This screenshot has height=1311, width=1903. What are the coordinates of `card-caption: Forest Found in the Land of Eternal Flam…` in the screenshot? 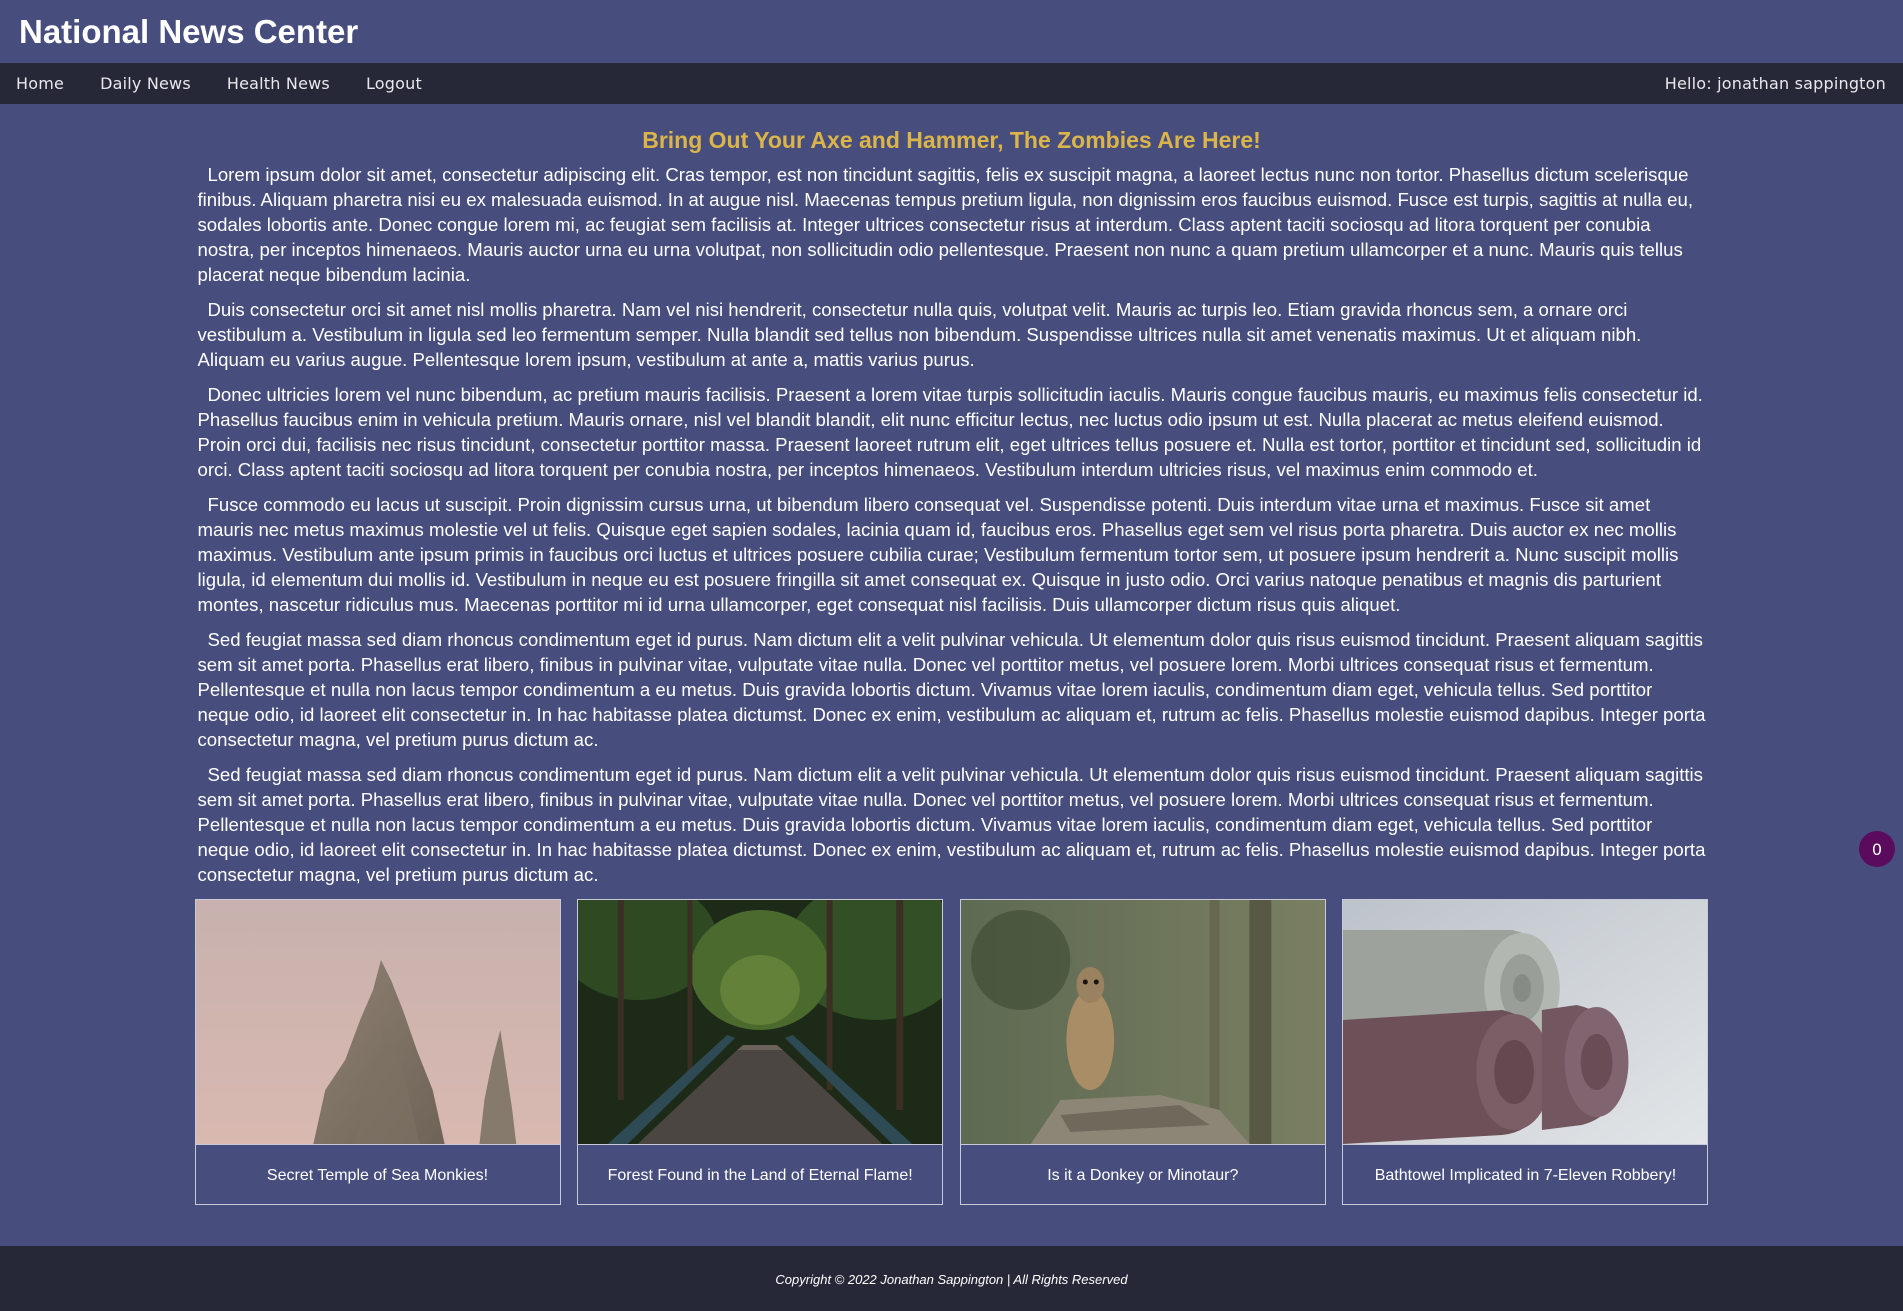 It's located at (760, 1174).